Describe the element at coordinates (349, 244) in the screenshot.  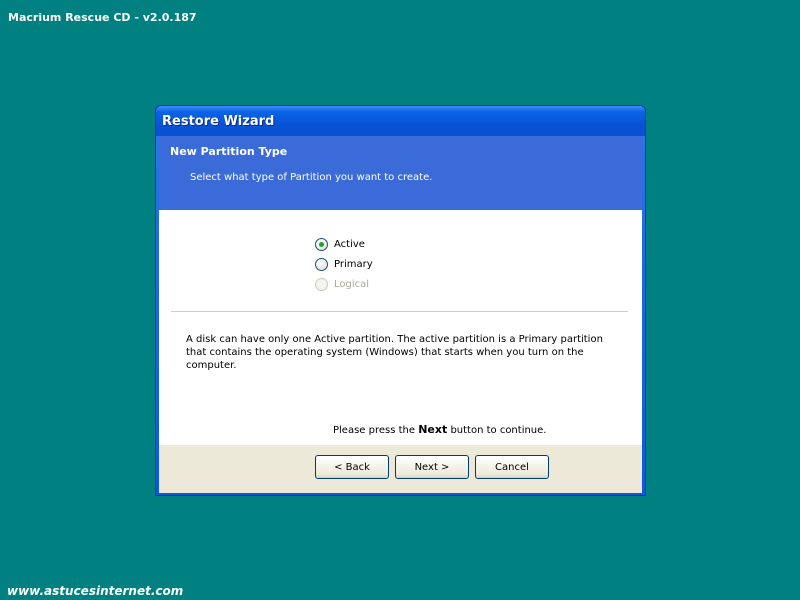
I see `radio-label-active: Active` at that location.